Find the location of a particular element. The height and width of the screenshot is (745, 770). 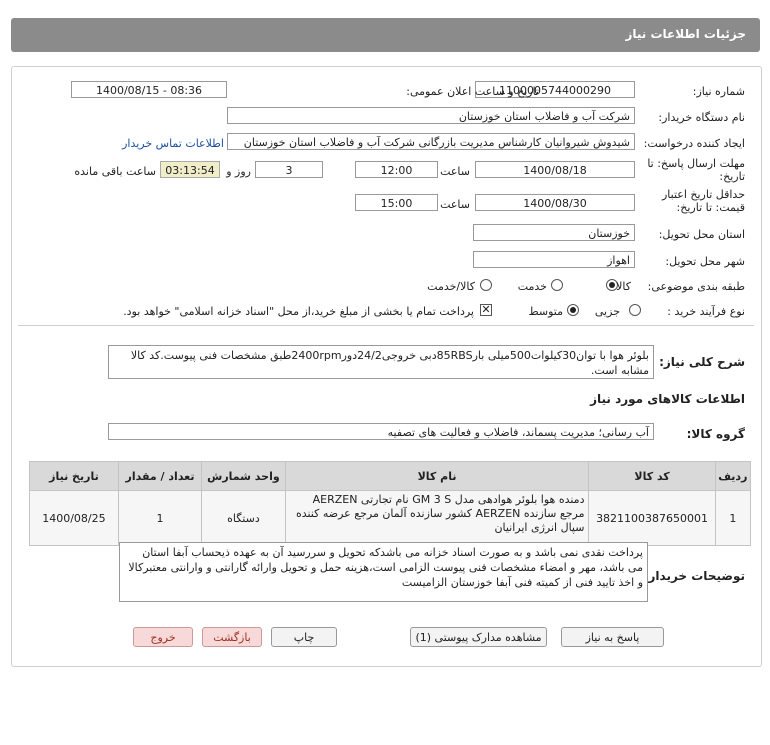

days-remaining-field: 3 is located at coordinates (289, 169).